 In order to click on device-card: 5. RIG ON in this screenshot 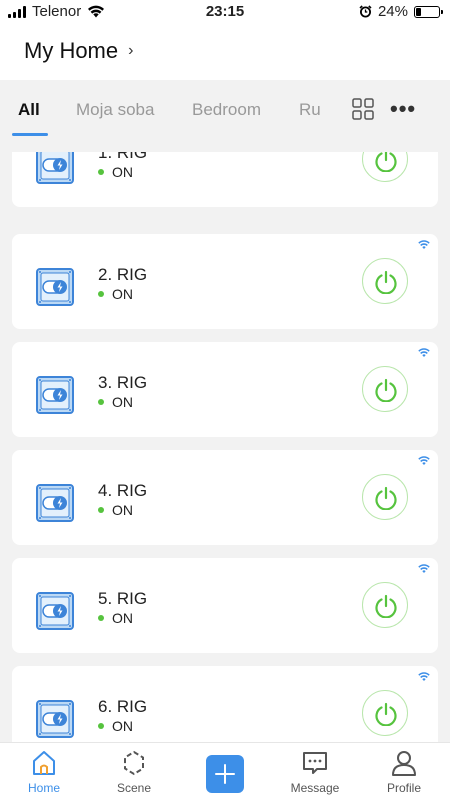, I will do `click(225, 605)`.